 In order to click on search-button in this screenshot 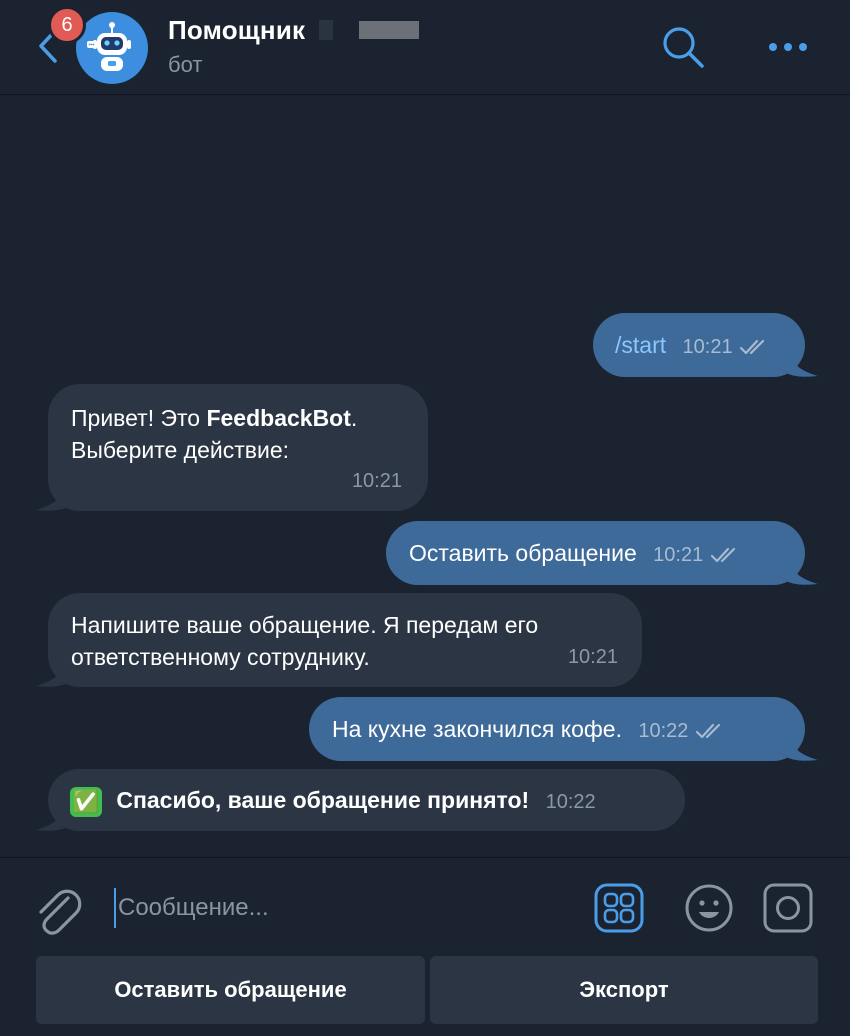, I will do `click(683, 47)`.